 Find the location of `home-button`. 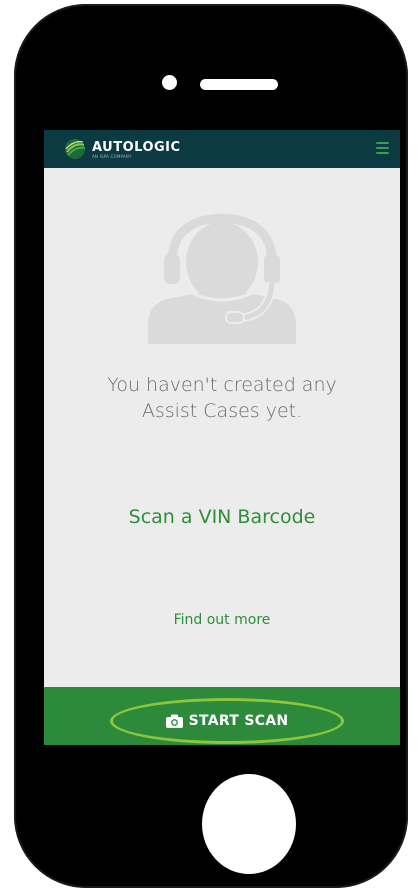

home-button is located at coordinates (249, 824).